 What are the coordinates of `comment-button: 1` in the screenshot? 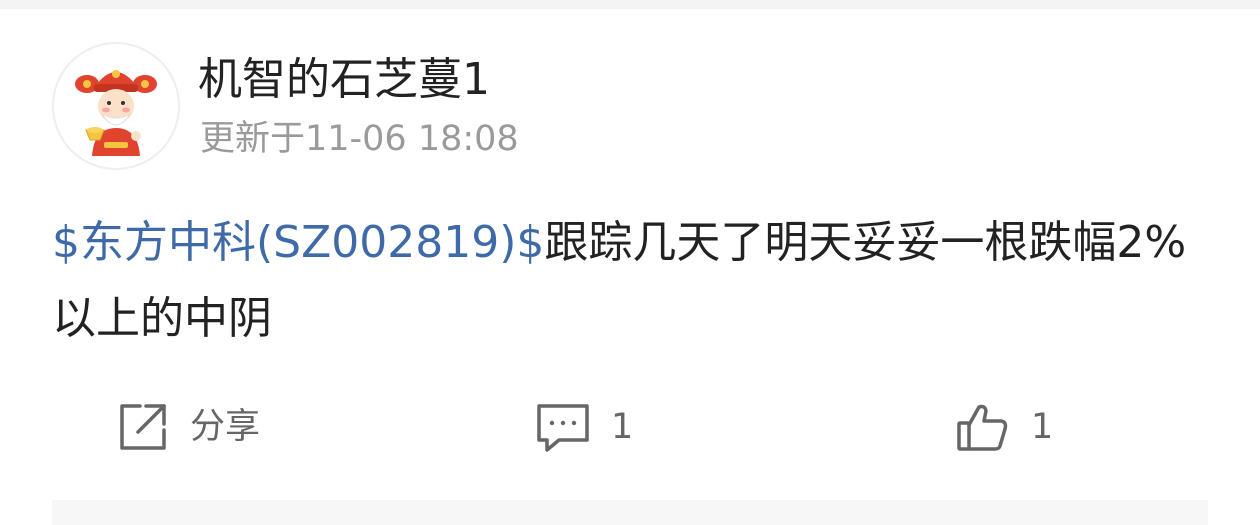 It's located at (584, 427).